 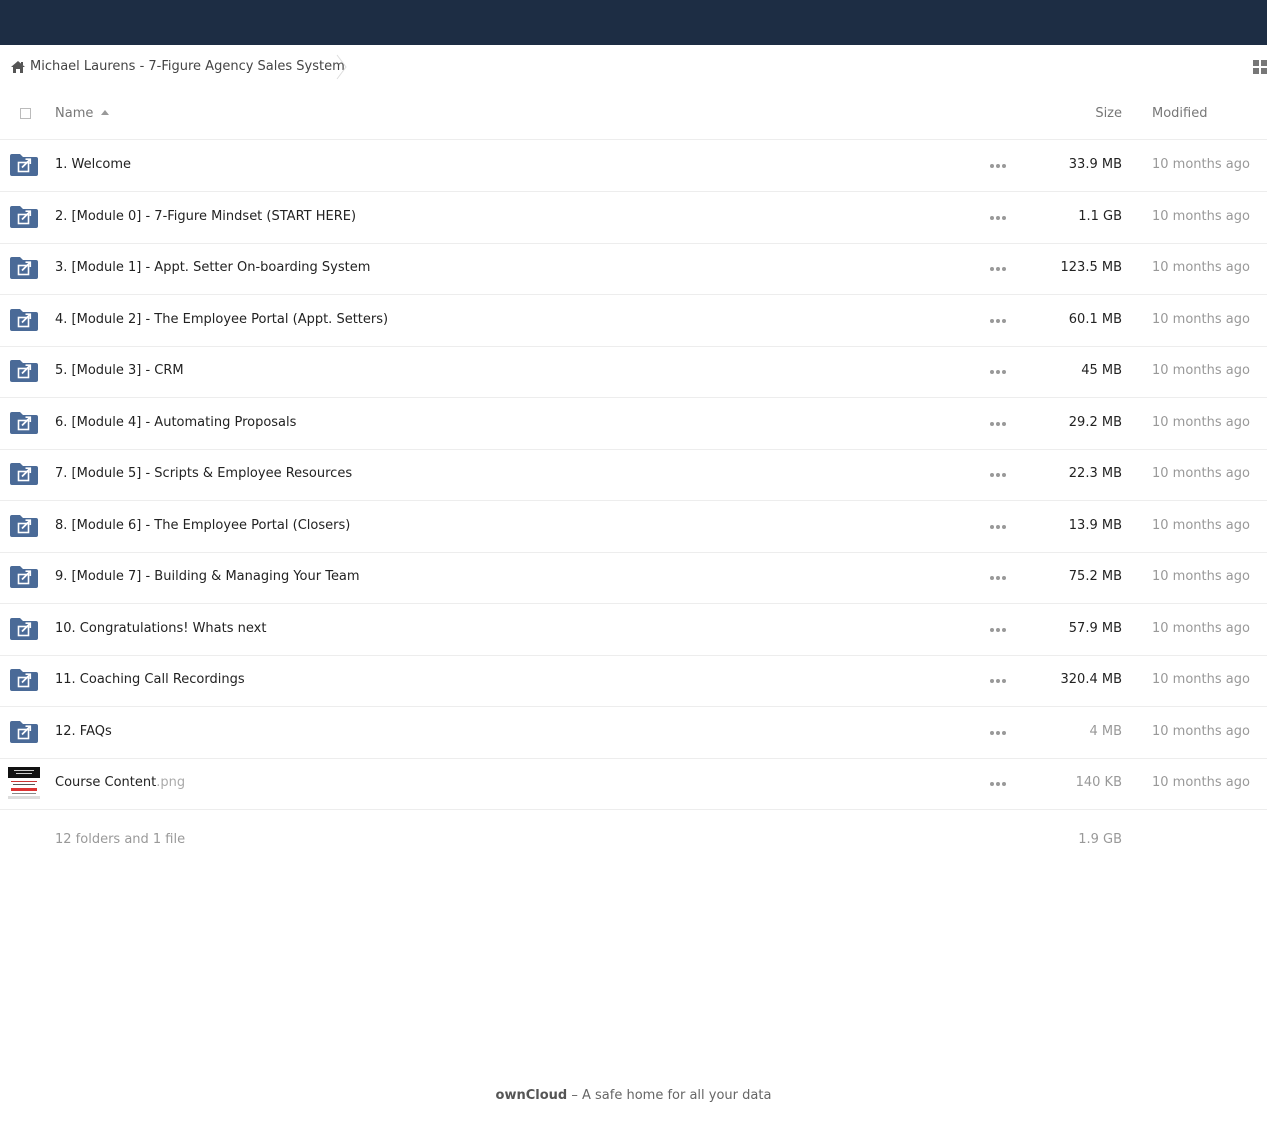 What do you see at coordinates (1095, 525) in the screenshot?
I see `file-size: 13.9 MB` at bounding box center [1095, 525].